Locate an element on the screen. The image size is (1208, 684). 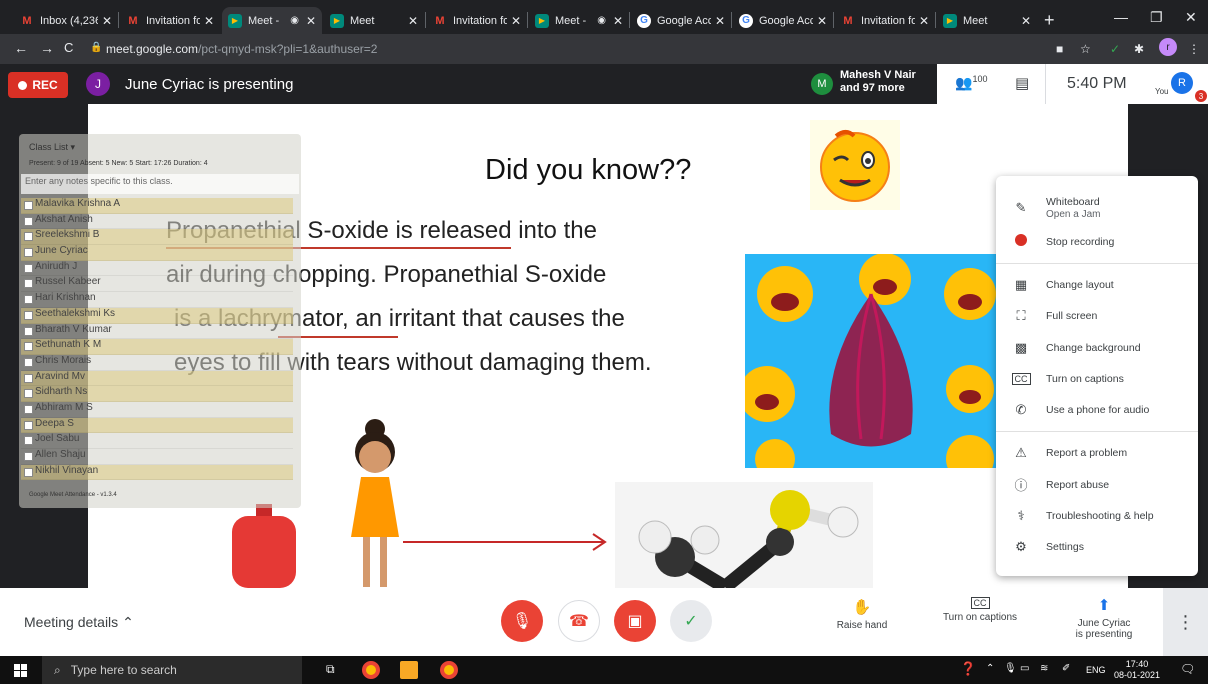
reload-icon: C is located at coordinates (68, 47).